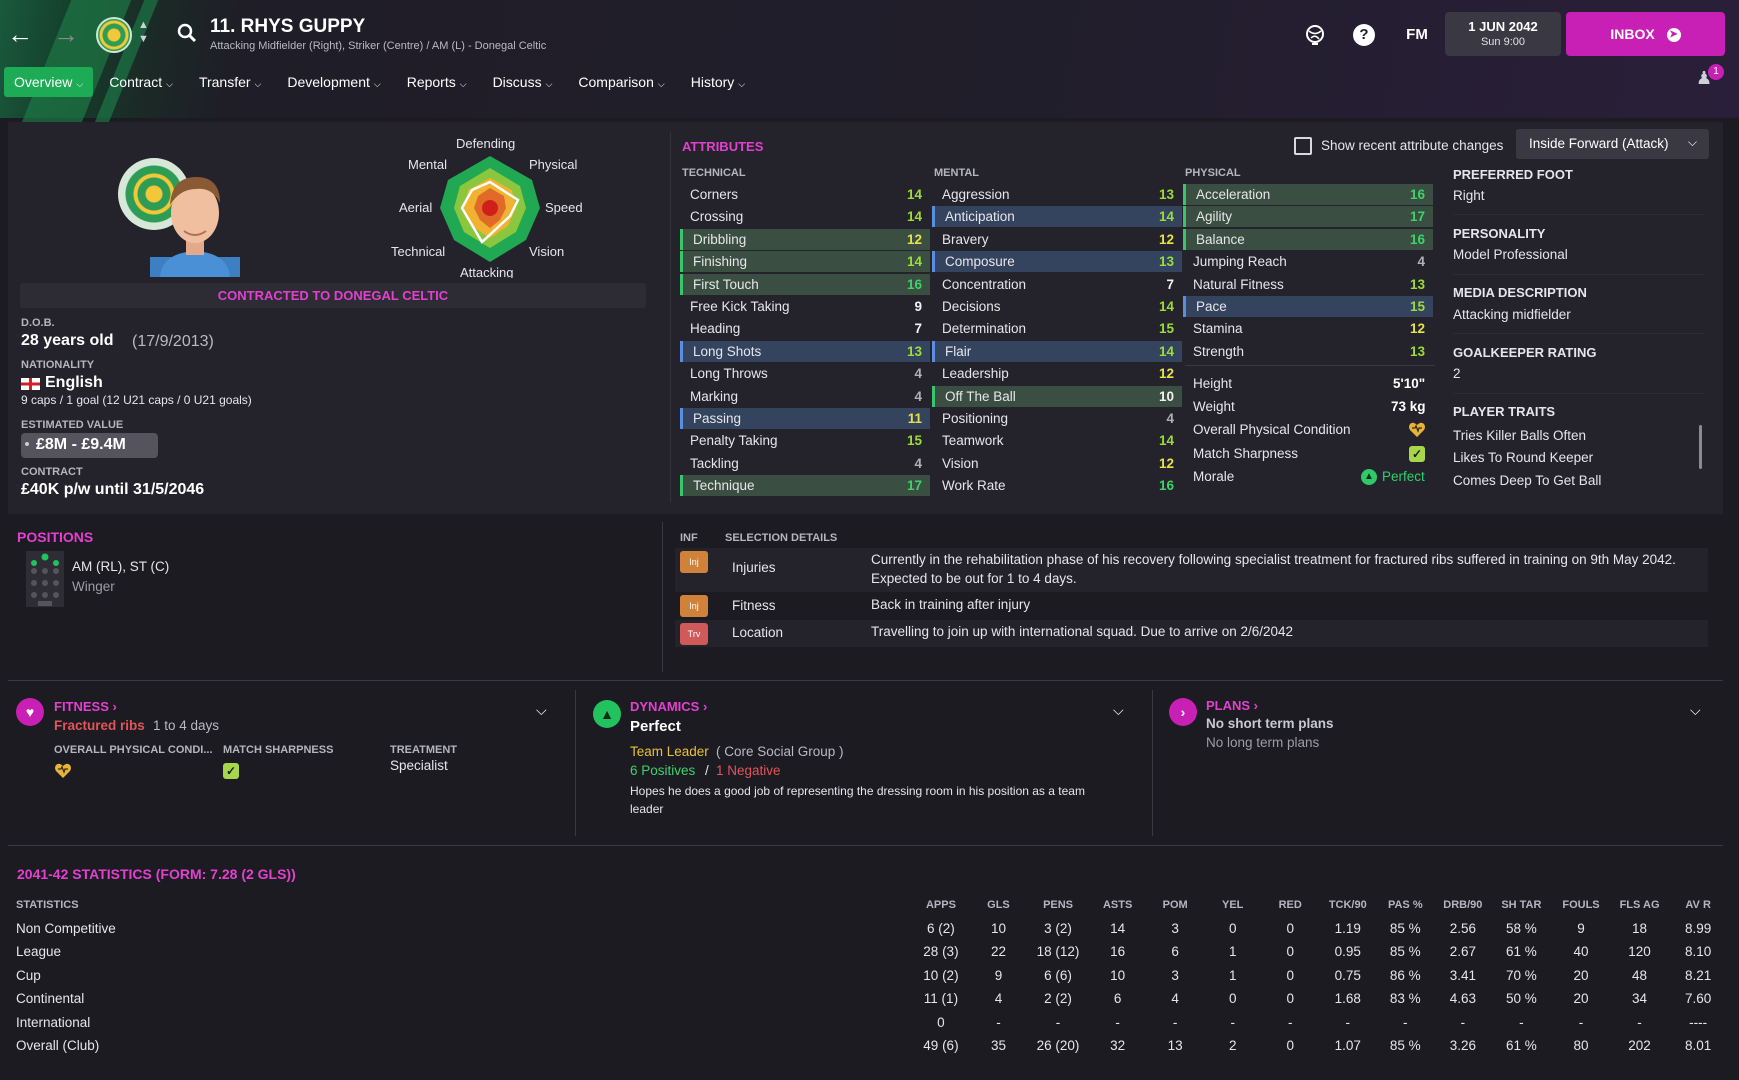 The image size is (1739, 1080). I want to click on attribute-value: 4, so click(1421, 262).